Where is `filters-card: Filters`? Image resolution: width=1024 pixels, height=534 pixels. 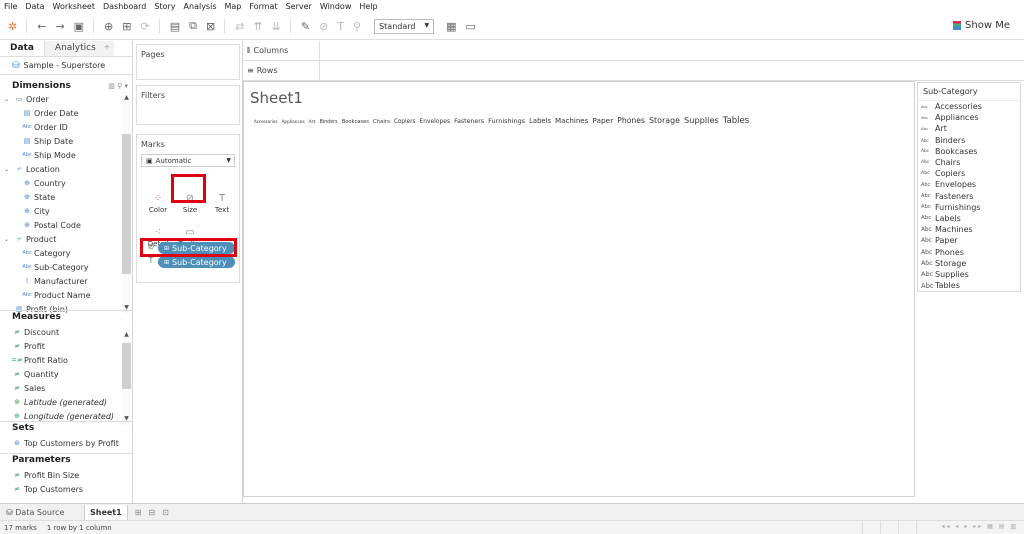 filters-card: Filters is located at coordinates (188, 105).